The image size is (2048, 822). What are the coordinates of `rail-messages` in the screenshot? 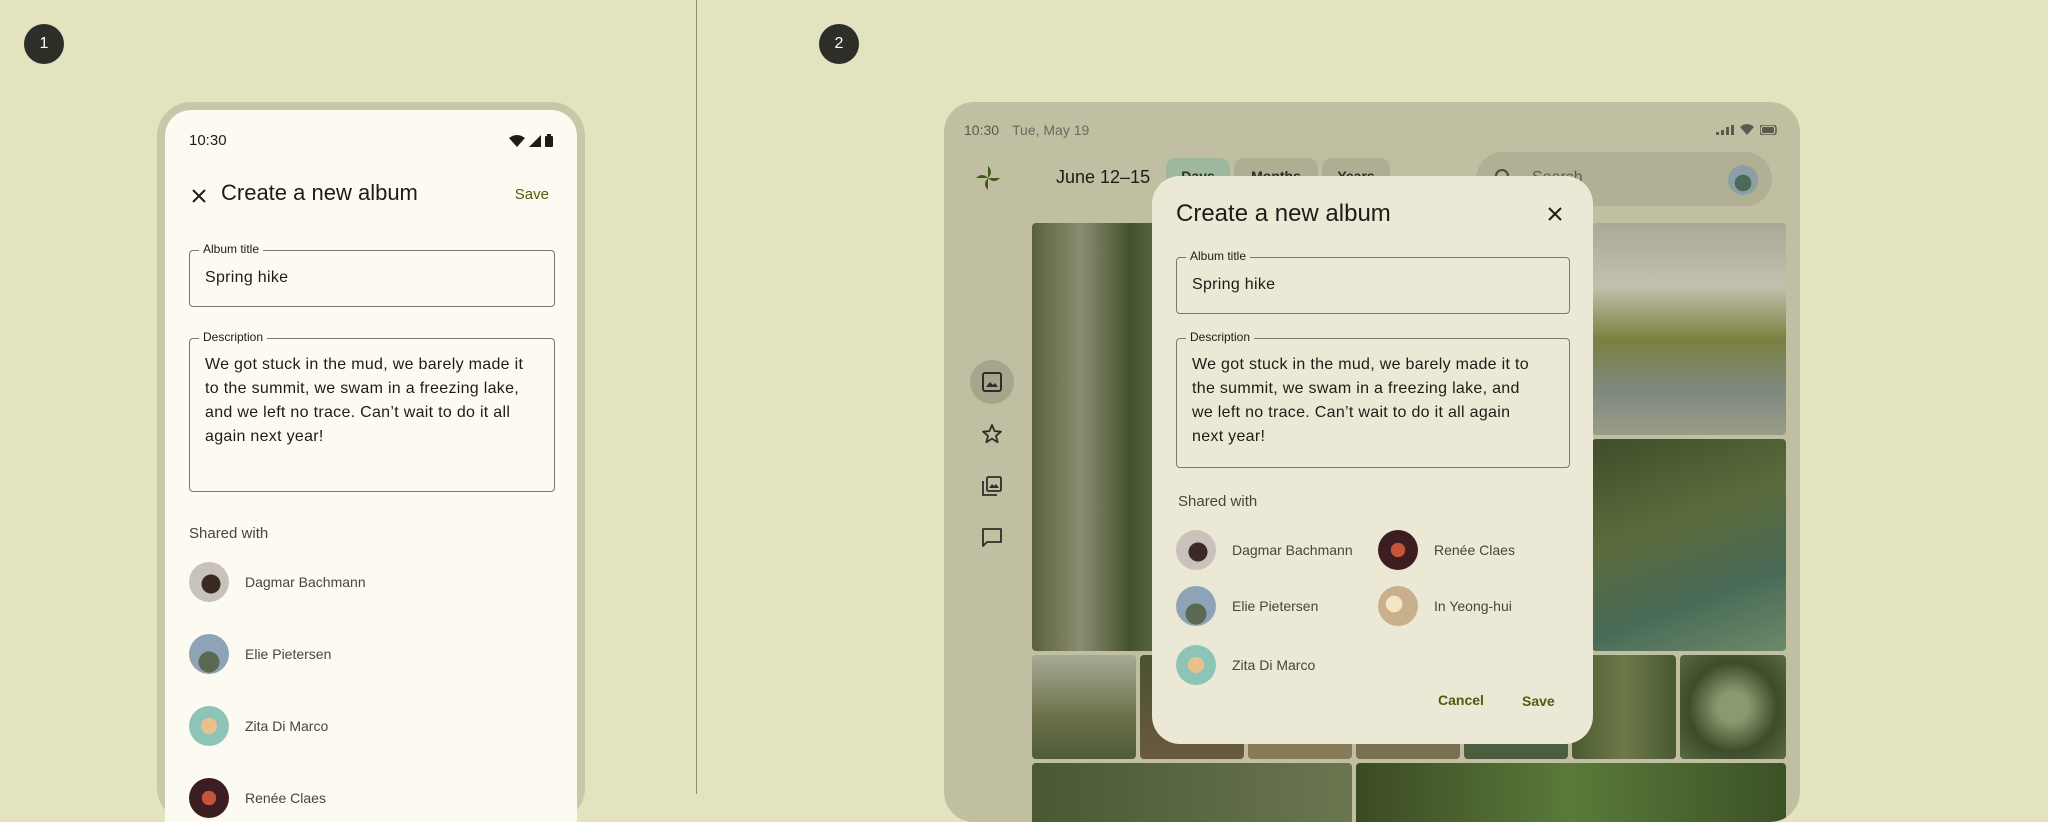 It's located at (992, 538).